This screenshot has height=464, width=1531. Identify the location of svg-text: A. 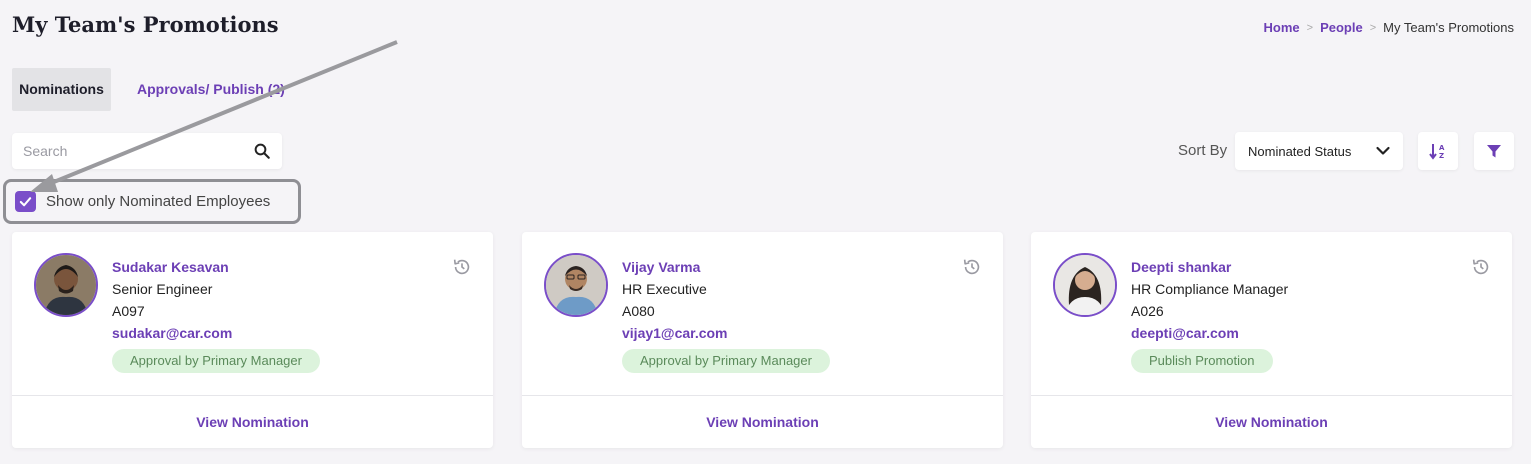
(1442, 148).